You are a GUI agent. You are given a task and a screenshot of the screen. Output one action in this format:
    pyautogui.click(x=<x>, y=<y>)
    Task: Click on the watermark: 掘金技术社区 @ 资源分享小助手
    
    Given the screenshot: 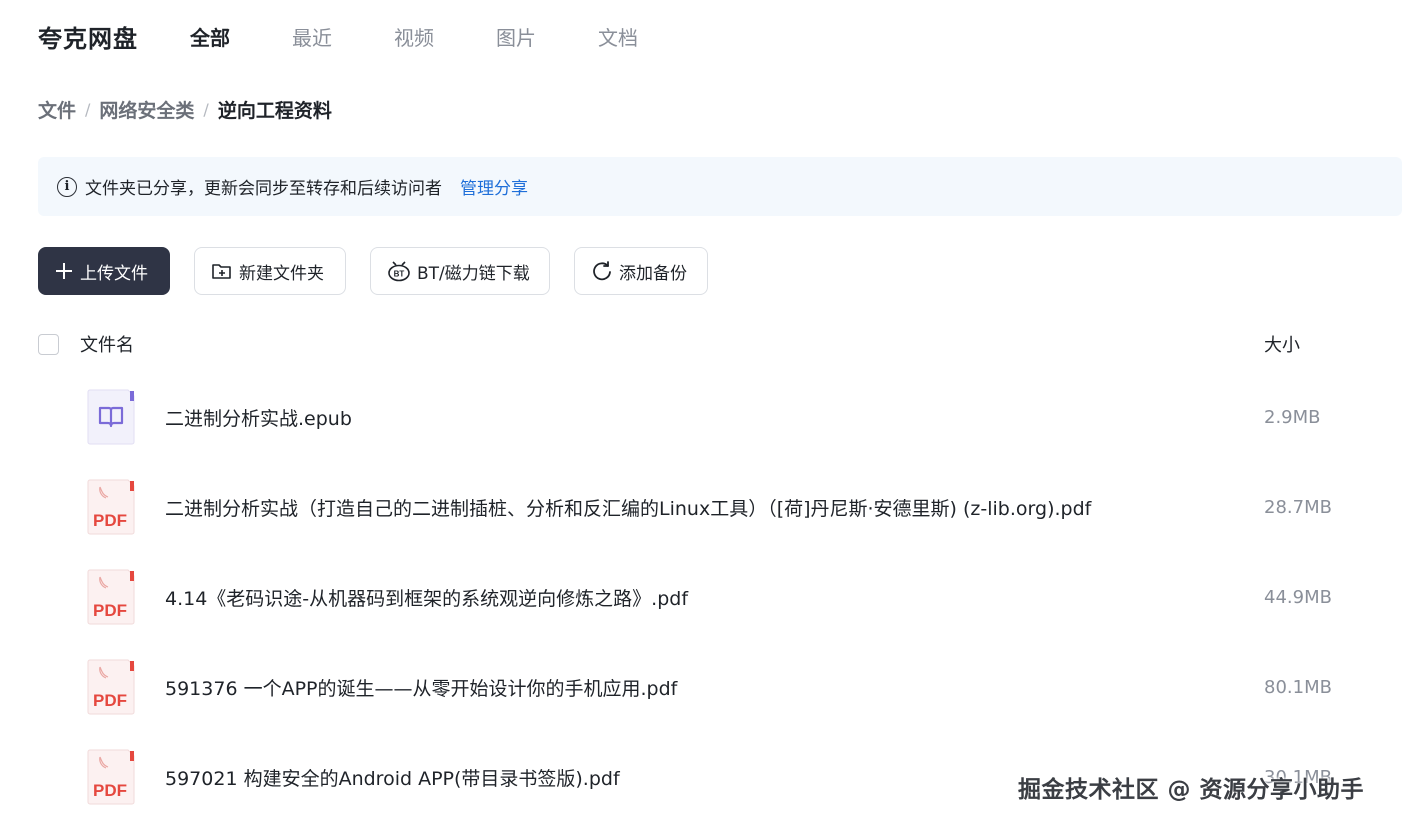 What is the action you would take?
    pyautogui.click(x=1191, y=790)
    